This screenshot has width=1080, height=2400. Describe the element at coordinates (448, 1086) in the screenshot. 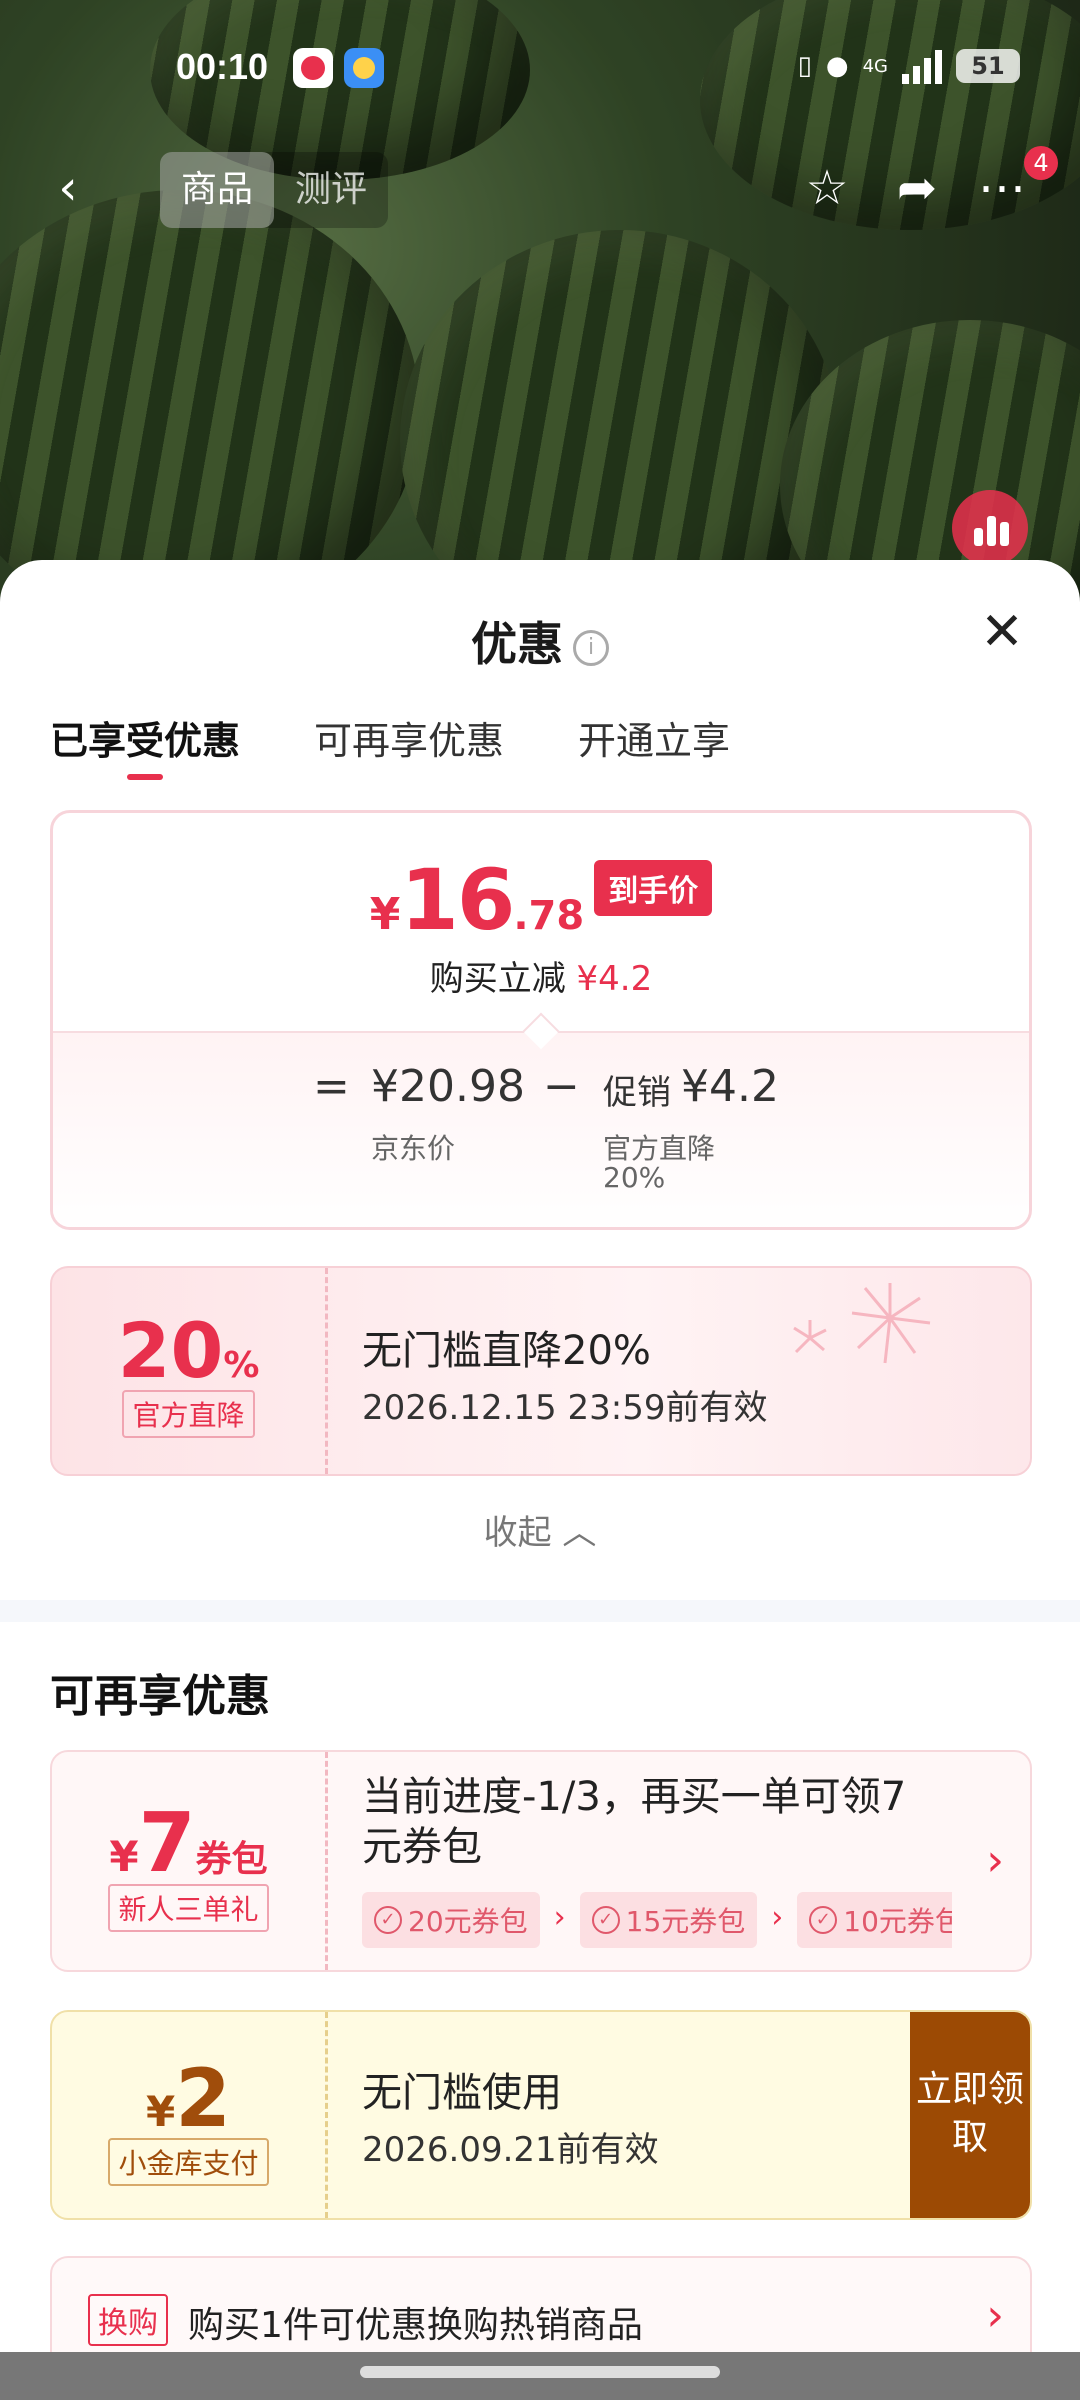

I see `base-price: ¥20.98` at that location.